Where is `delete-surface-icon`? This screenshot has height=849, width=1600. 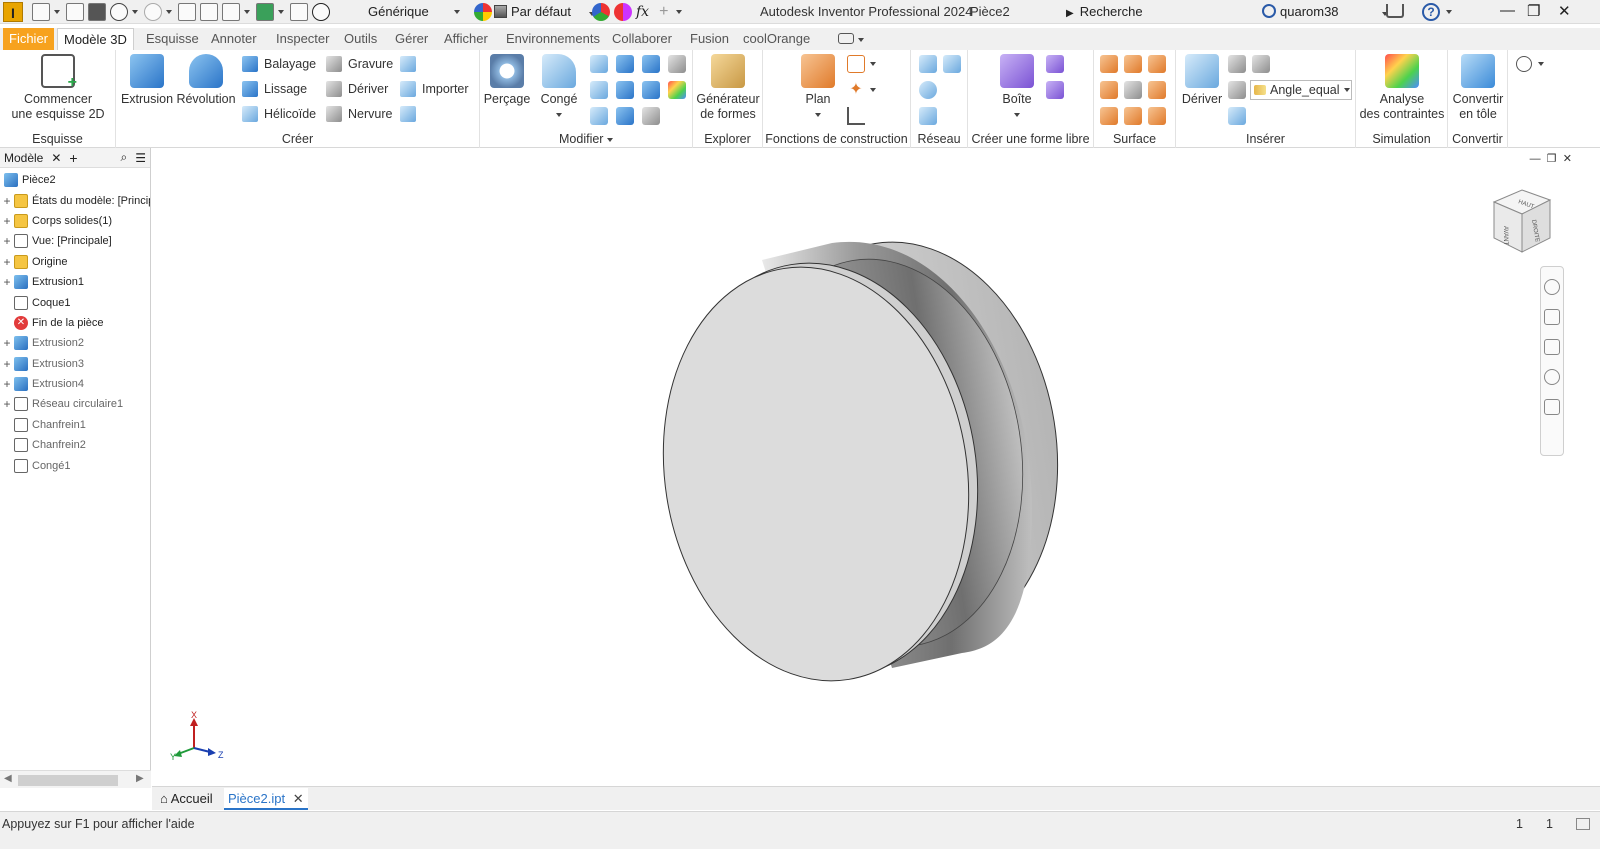 delete-surface-icon is located at coordinates (1133, 90).